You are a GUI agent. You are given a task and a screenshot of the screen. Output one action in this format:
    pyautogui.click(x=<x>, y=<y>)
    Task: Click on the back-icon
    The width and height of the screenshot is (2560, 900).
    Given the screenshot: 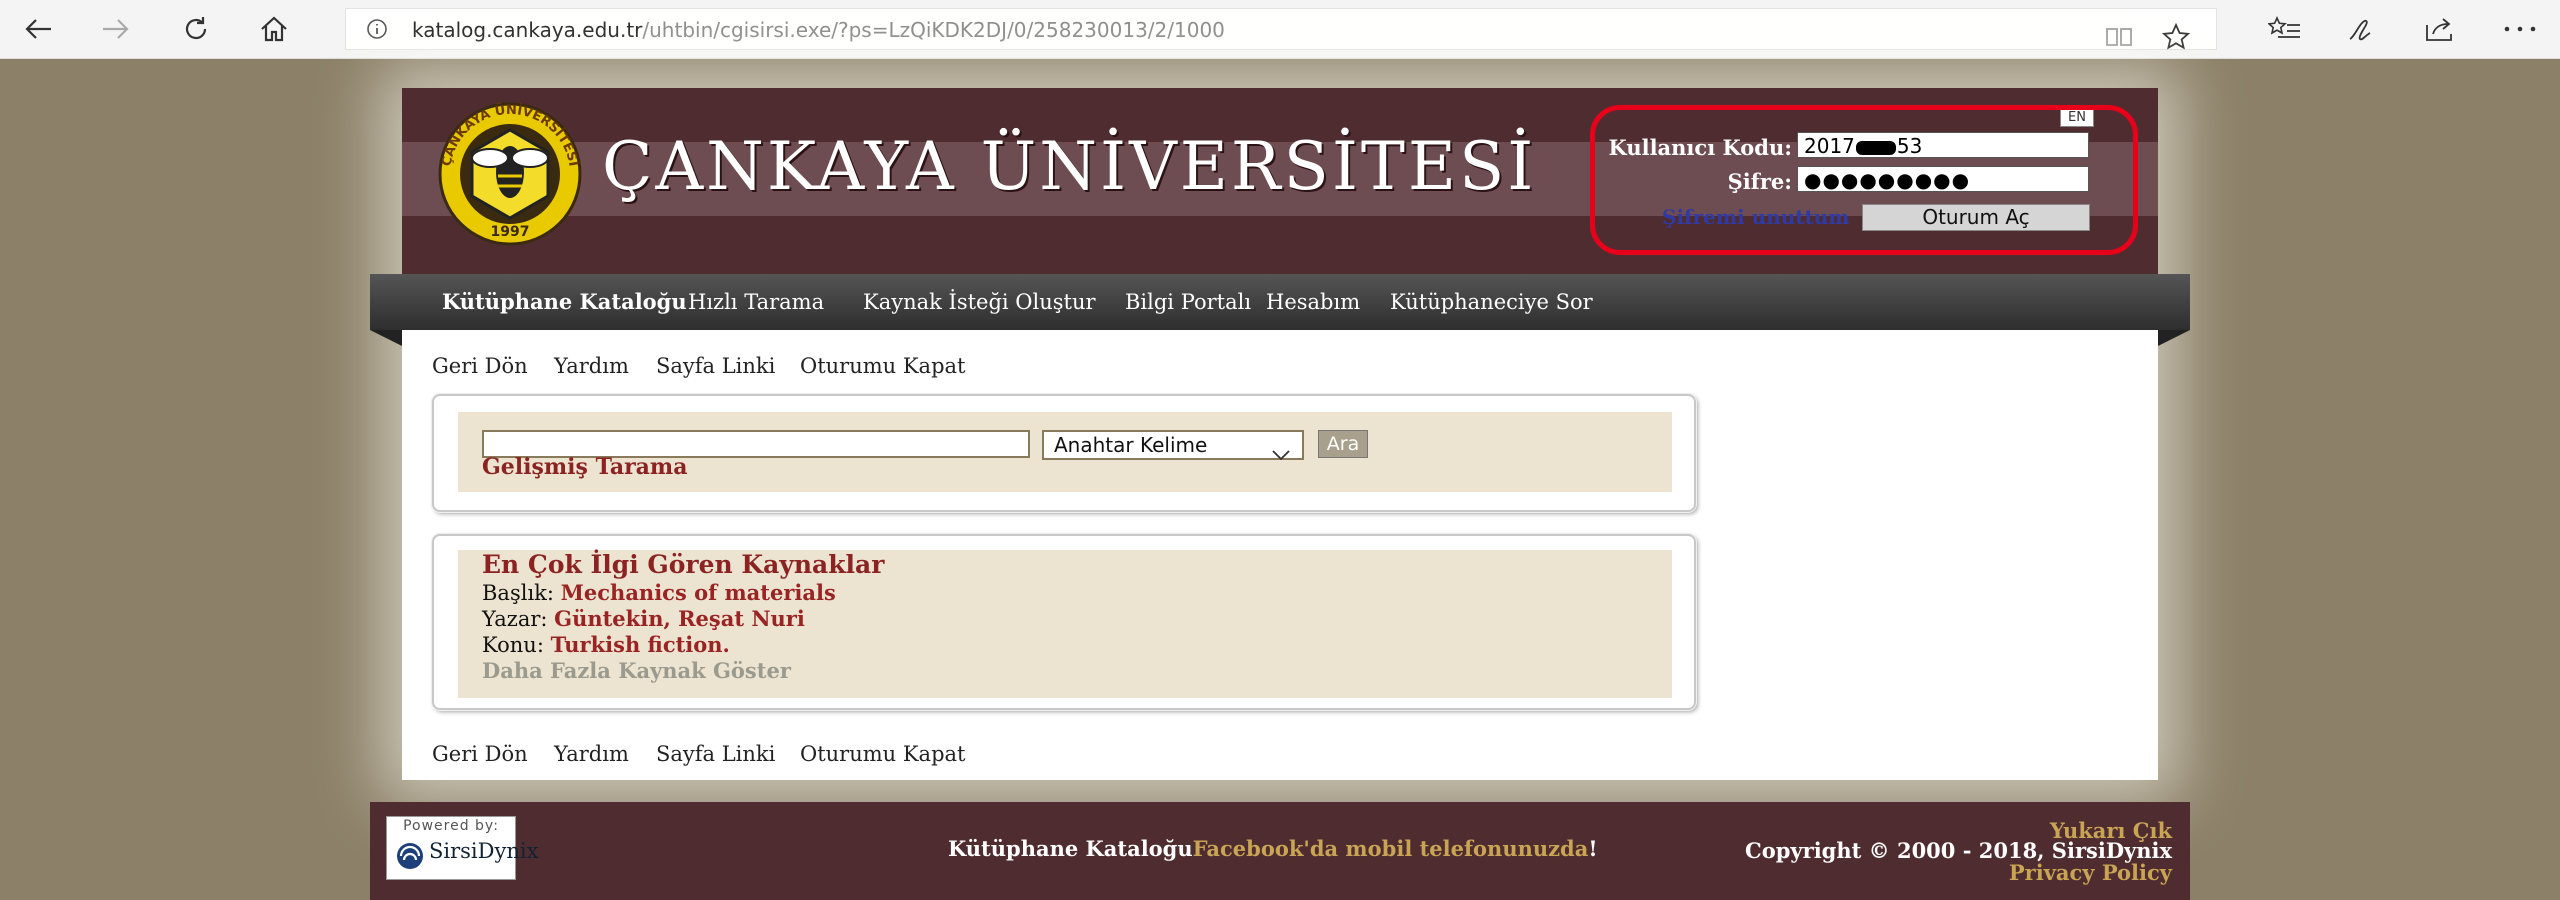 What is the action you would take?
    pyautogui.click(x=38, y=29)
    